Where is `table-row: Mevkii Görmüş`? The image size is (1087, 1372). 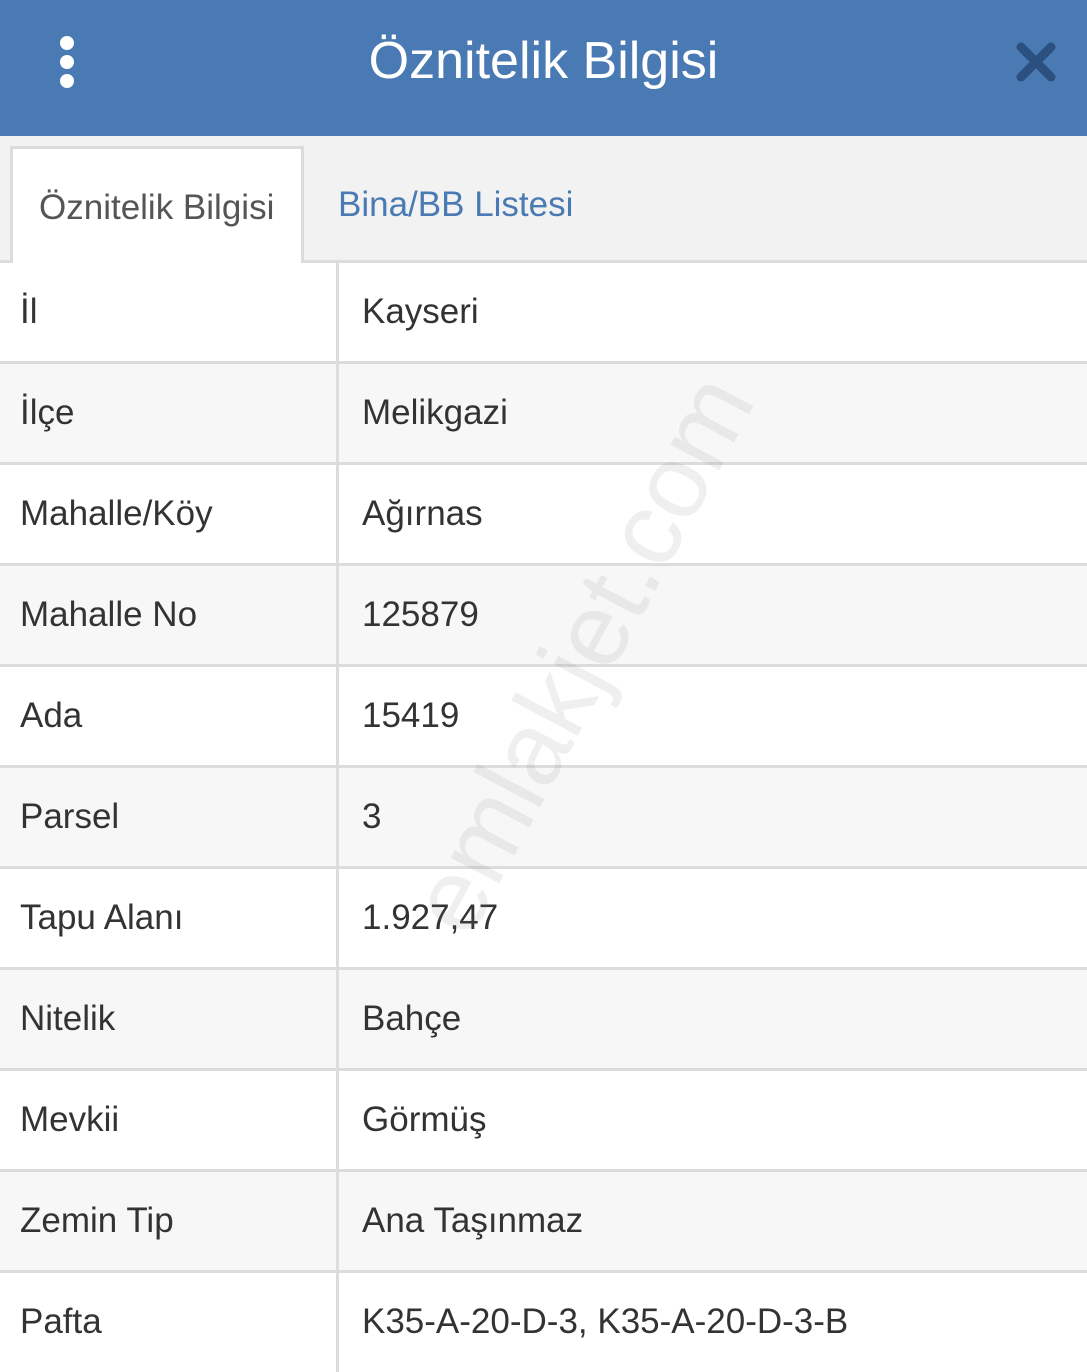 table-row: Mevkii Görmüş is located at coordinates (543, 1121).